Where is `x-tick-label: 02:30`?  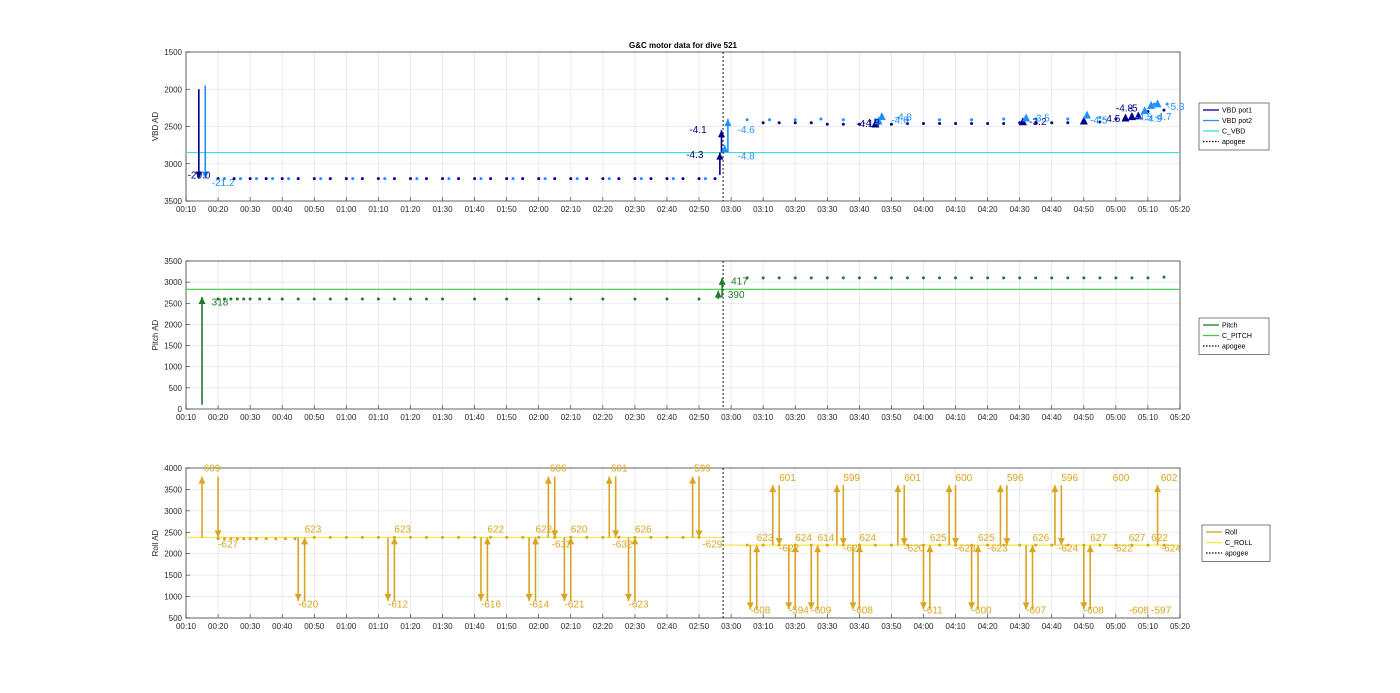
x-tick-label: 02:30 is located at coordinates (635, 209).